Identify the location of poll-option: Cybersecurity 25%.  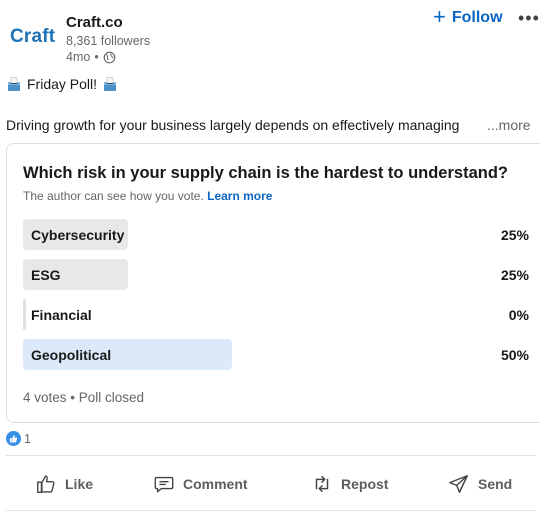
(276, 234).